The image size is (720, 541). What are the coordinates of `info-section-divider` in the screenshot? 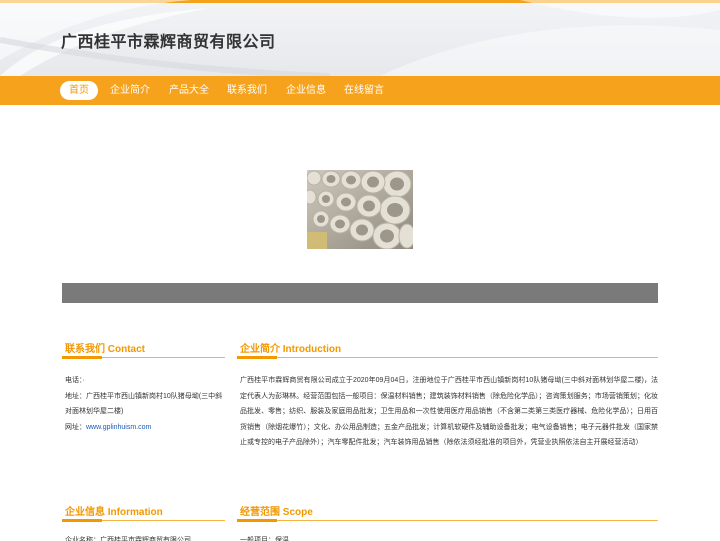 It's located at (143, 520).